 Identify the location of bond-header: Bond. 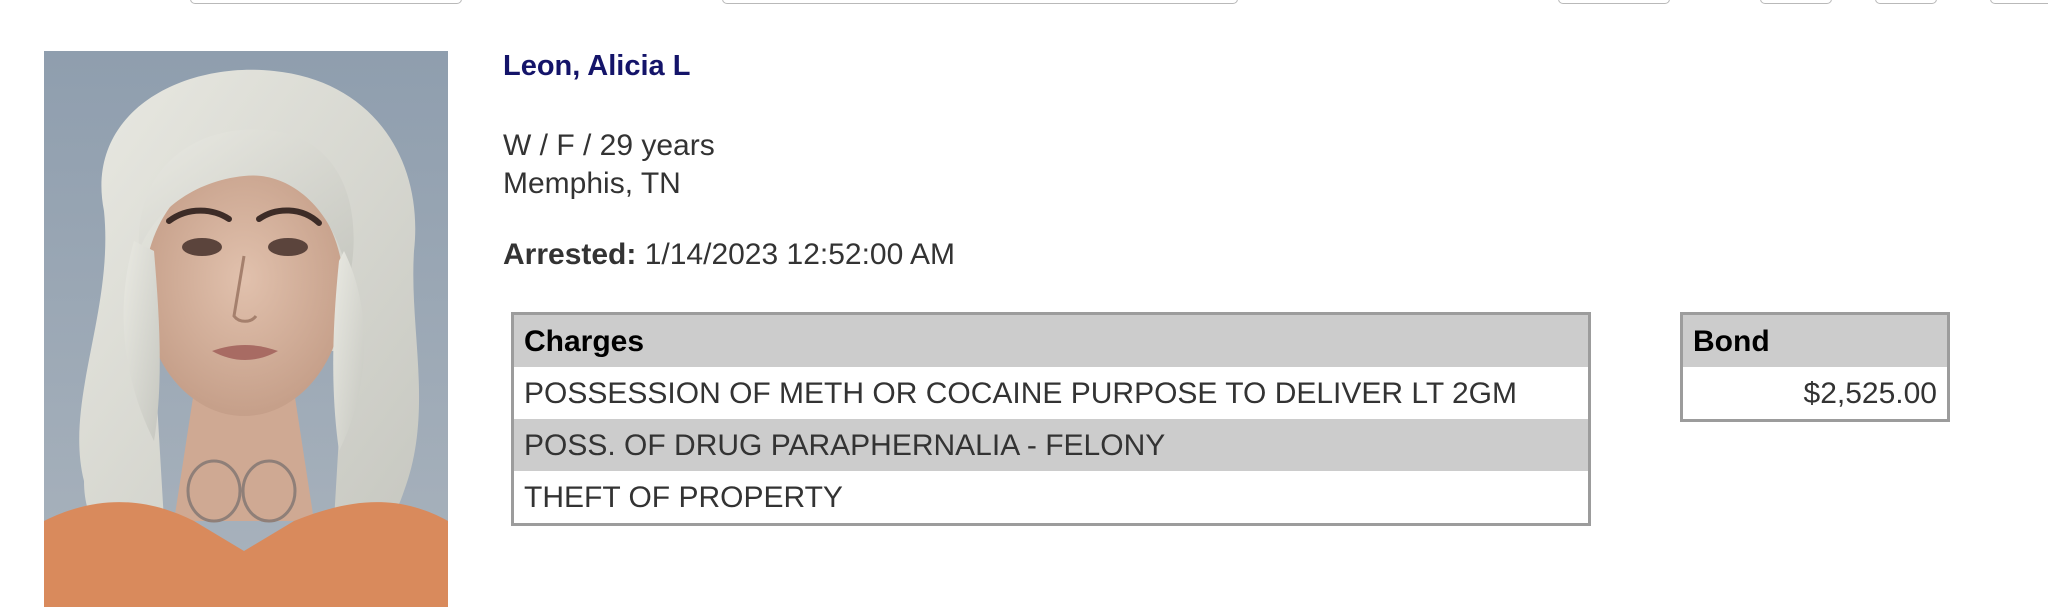
(1815, 340).